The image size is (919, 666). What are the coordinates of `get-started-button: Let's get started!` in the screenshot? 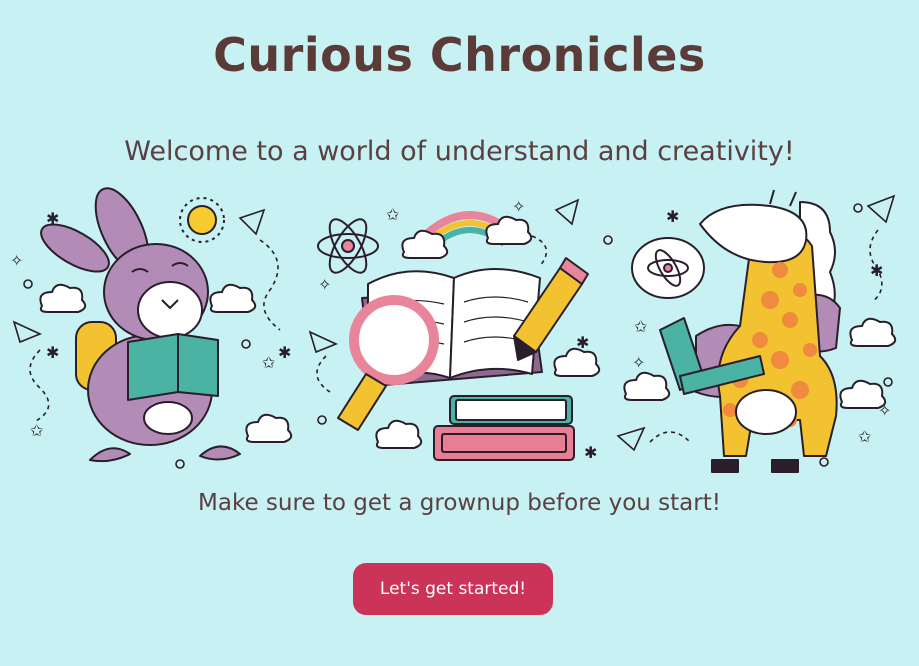 It's located at (453, 589).